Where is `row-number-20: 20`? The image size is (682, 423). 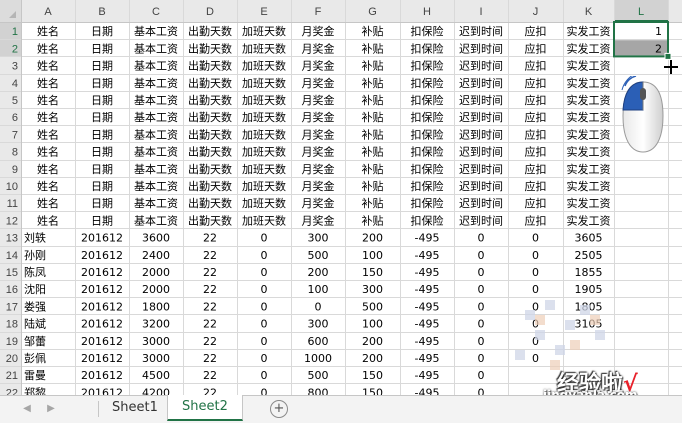
row-number-20: 20 is located at coordinates (12, 359).